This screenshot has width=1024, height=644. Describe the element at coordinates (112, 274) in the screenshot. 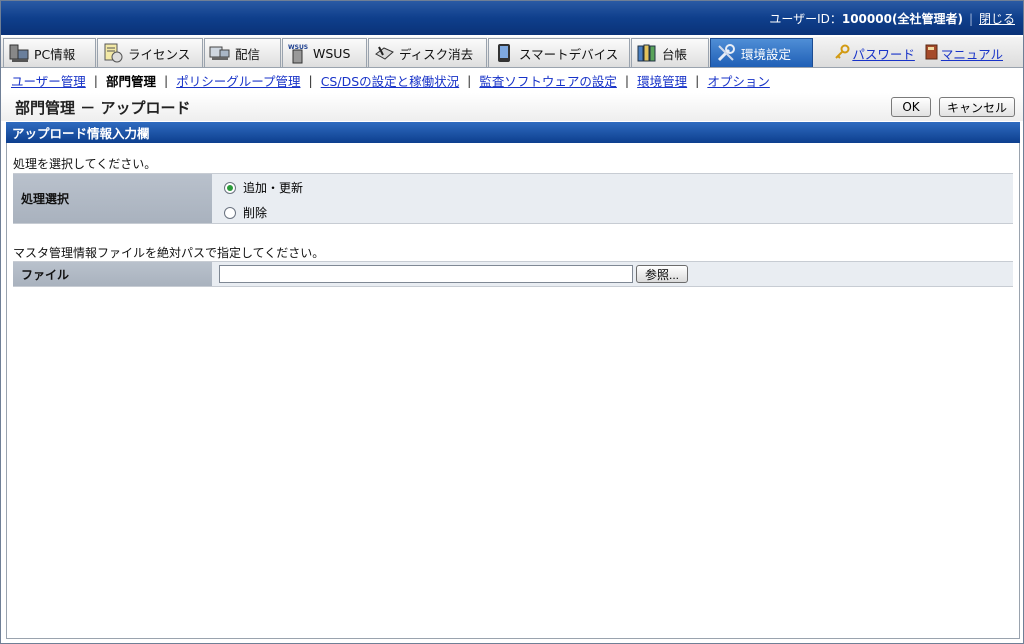

I see `file-label: ファイル` at that location.